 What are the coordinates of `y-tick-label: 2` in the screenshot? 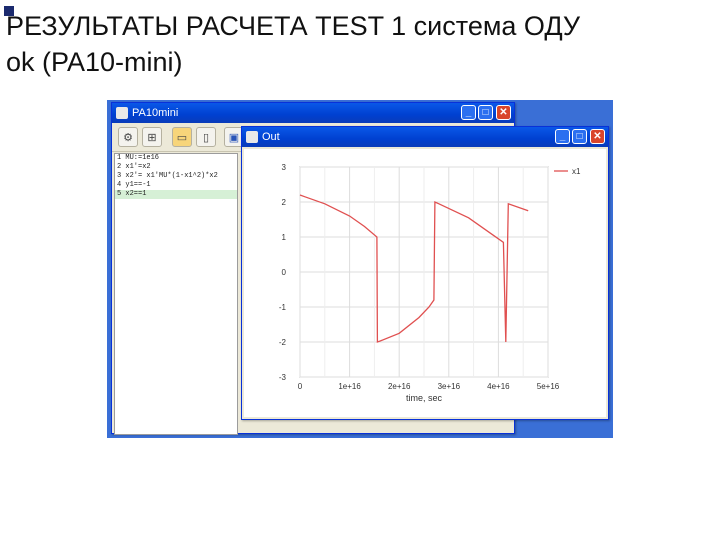 It's located at (284, 202).